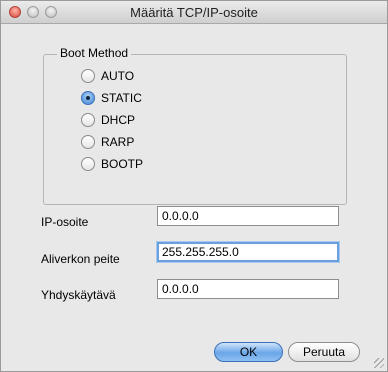 Image resolution: width=388 pixels, height=372 pixels. What do you see at coordinates (88, 98) in the screenshot?
I see `radio-button-selected-icon` at bounding box center [88, 98].